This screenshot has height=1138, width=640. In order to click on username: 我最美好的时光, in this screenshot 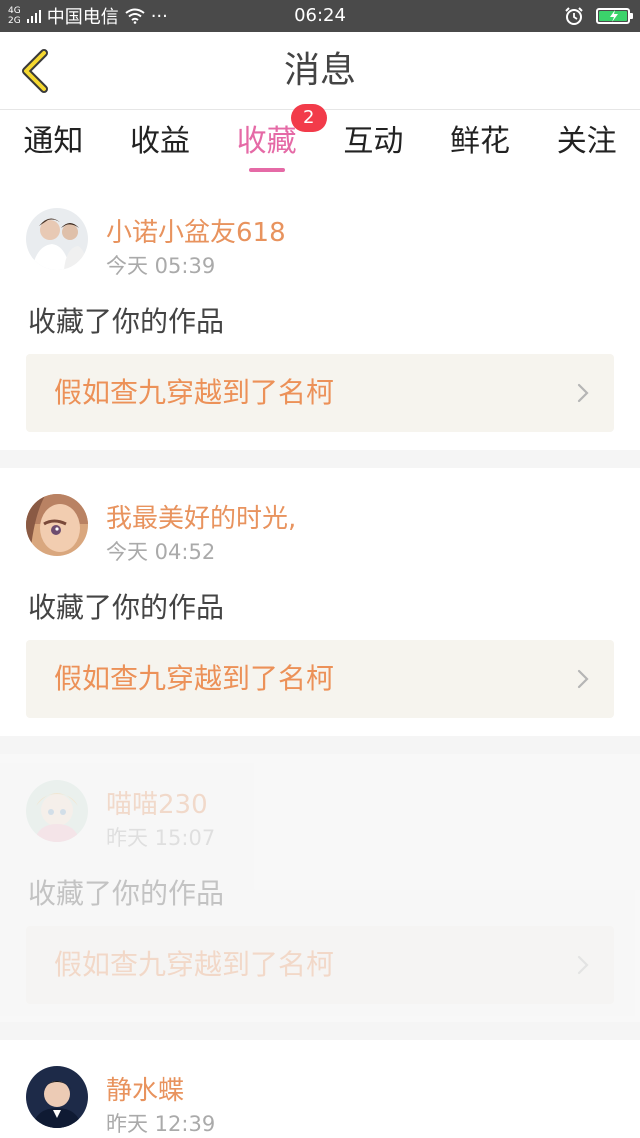, I will do `click(201, 516)`.